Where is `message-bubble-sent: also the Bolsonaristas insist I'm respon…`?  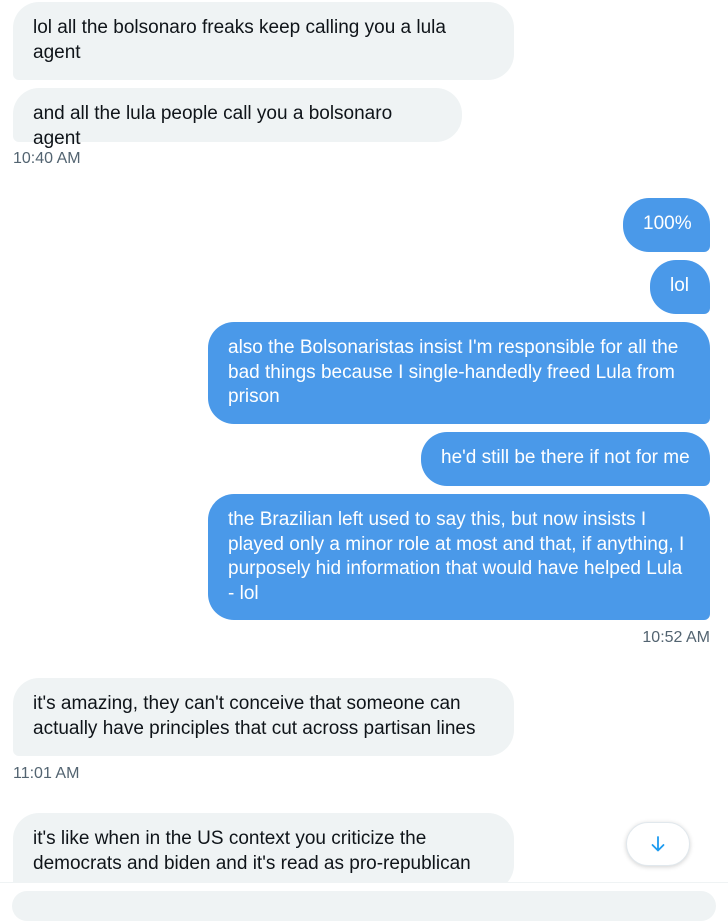 message-bubble-sent: also the Bolsonaristas insist I'm respon… is located at coordinates (459, 373).